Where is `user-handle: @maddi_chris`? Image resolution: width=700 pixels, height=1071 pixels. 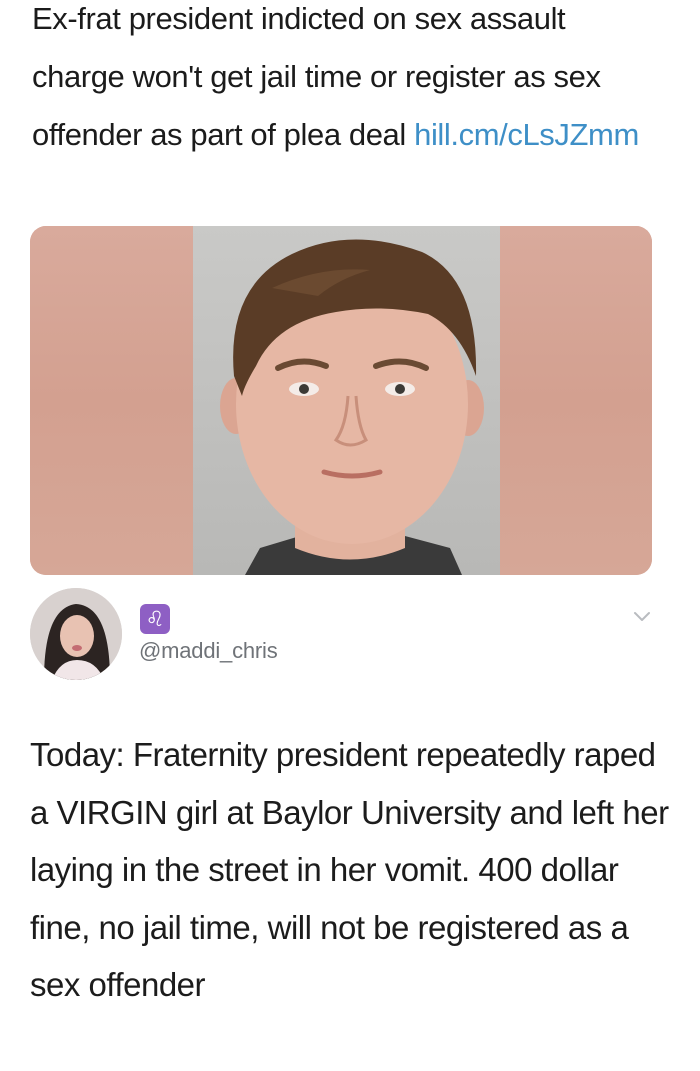 user-handle: @maddi_chris is located at coordinates (208, 651).